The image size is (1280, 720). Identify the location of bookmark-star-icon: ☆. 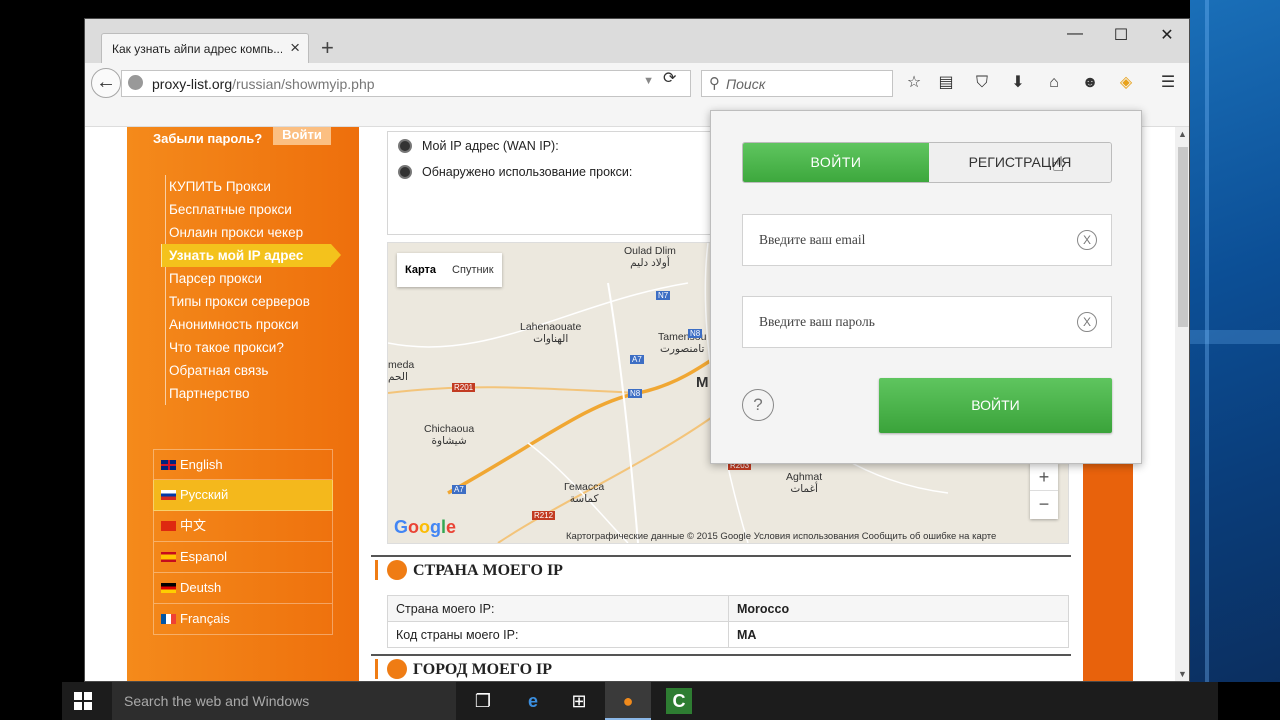
(914, 83).